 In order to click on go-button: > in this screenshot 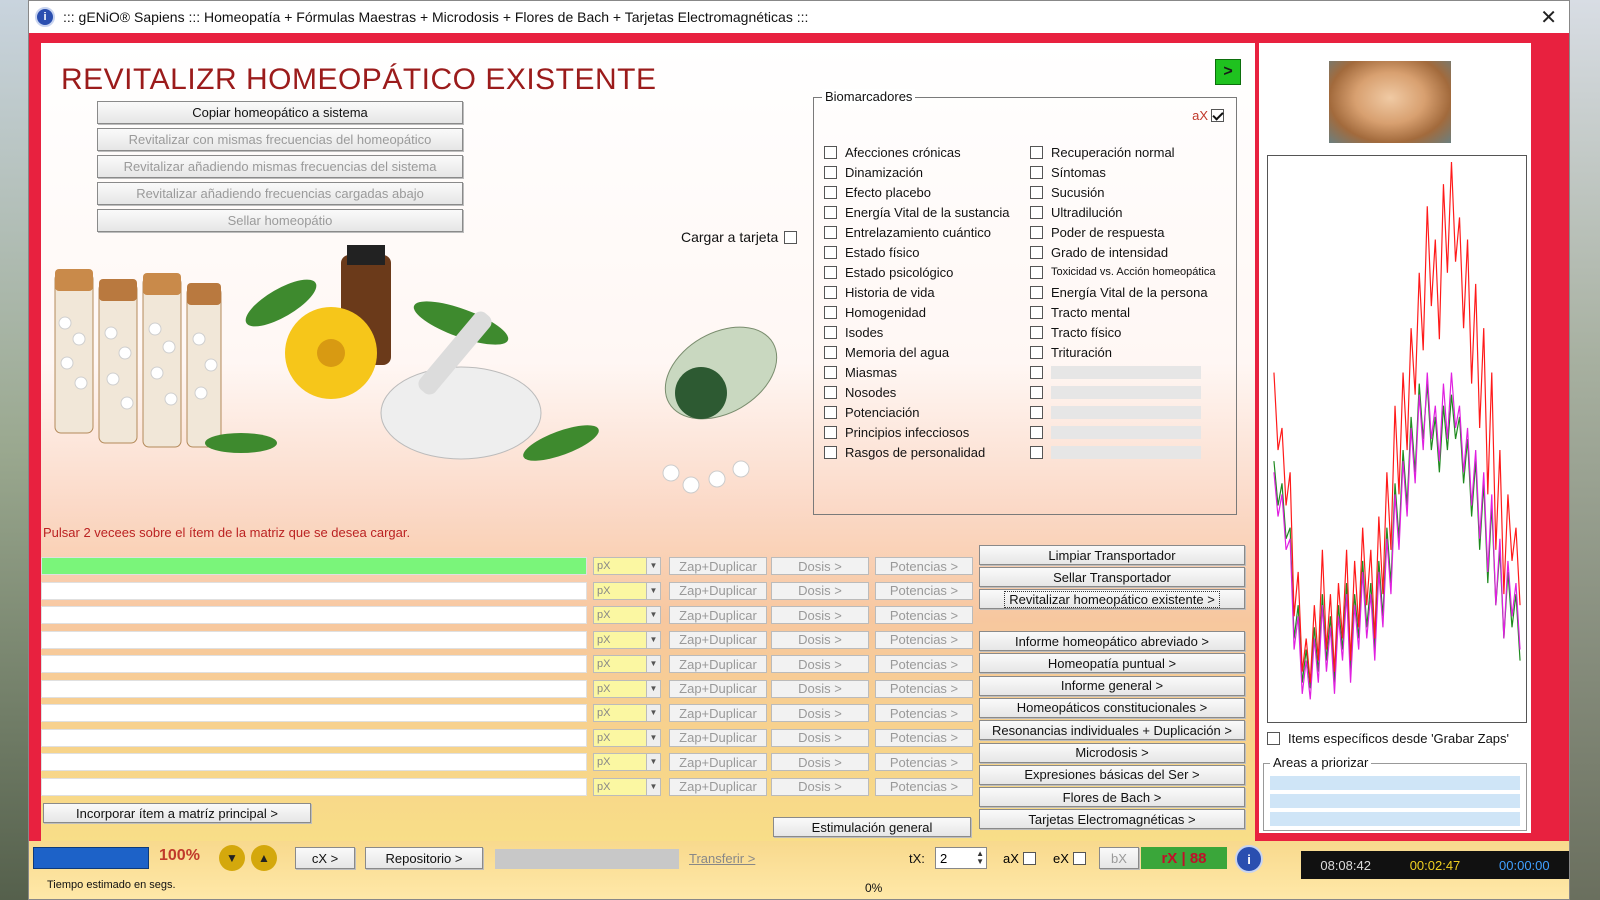, I will do `click(1228, 72)`.